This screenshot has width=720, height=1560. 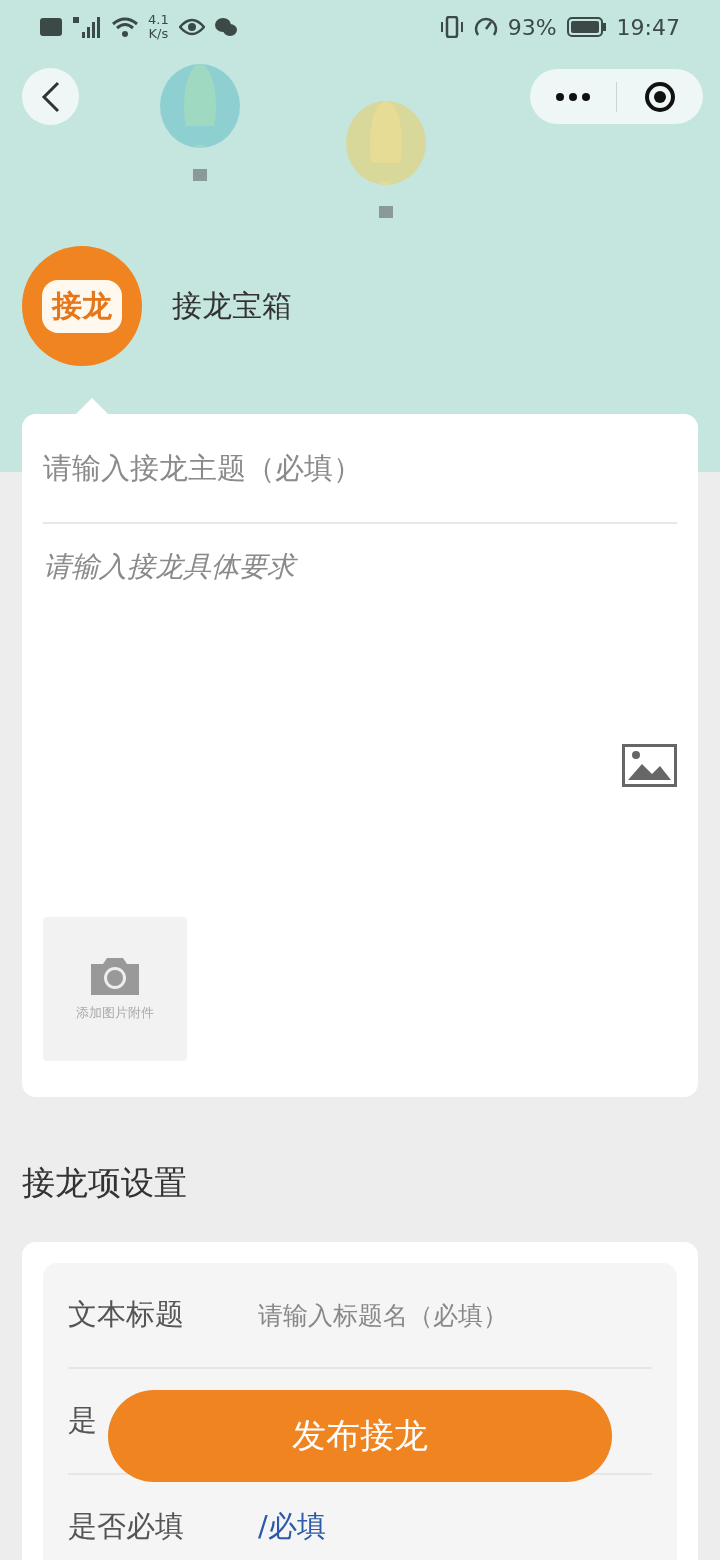 What do you see at coordinates (360, 1436) in the screenshot?
I see `publish-button: 发布接龙` at bounding box center [360, 1436].